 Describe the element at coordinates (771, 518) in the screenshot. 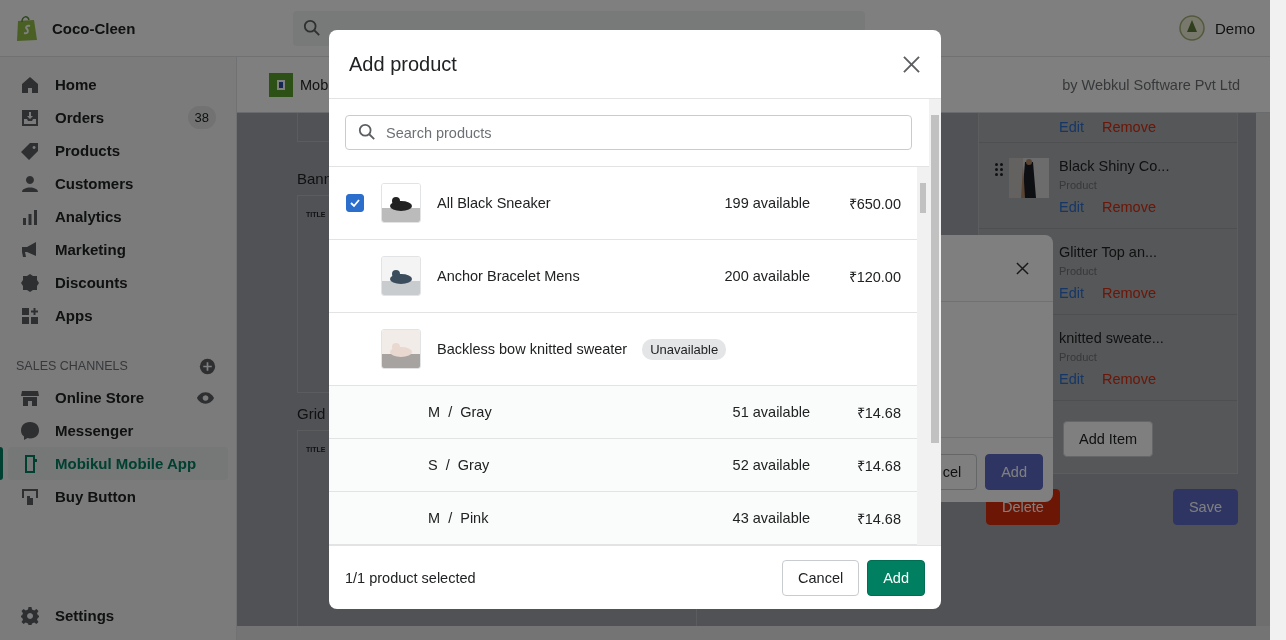

I see `stock-count: 43 available` at that location.